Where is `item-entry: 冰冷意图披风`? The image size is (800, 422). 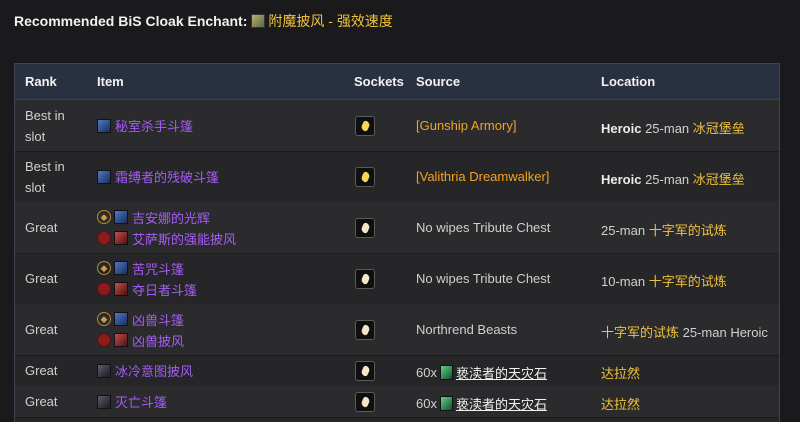 item-entry: 冰冷意图披风 is located at coordinates (145, 370).